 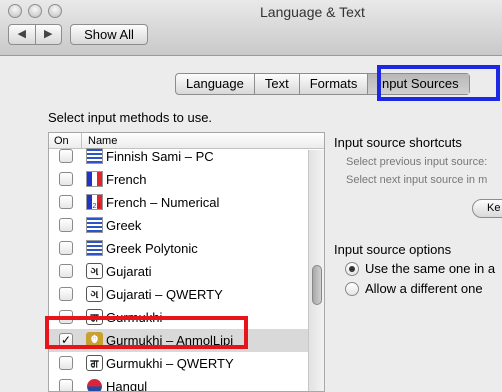 I want to click on zoom-window-button, so click(x=55, y=11).